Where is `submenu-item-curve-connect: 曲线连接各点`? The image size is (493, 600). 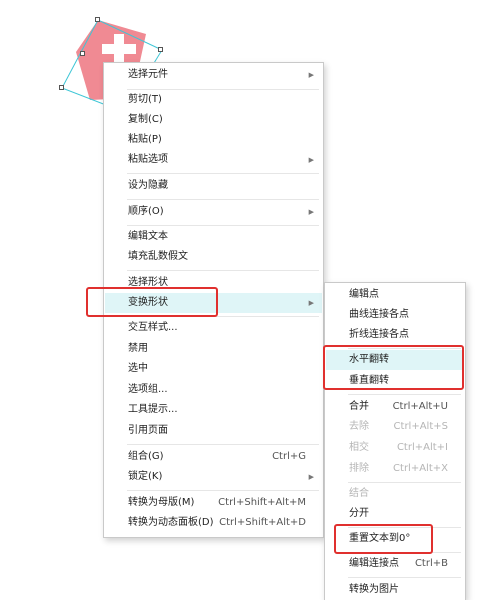 submenu-item-curve-connect: 曲线连接各点 is located at coordinates (395, 315).